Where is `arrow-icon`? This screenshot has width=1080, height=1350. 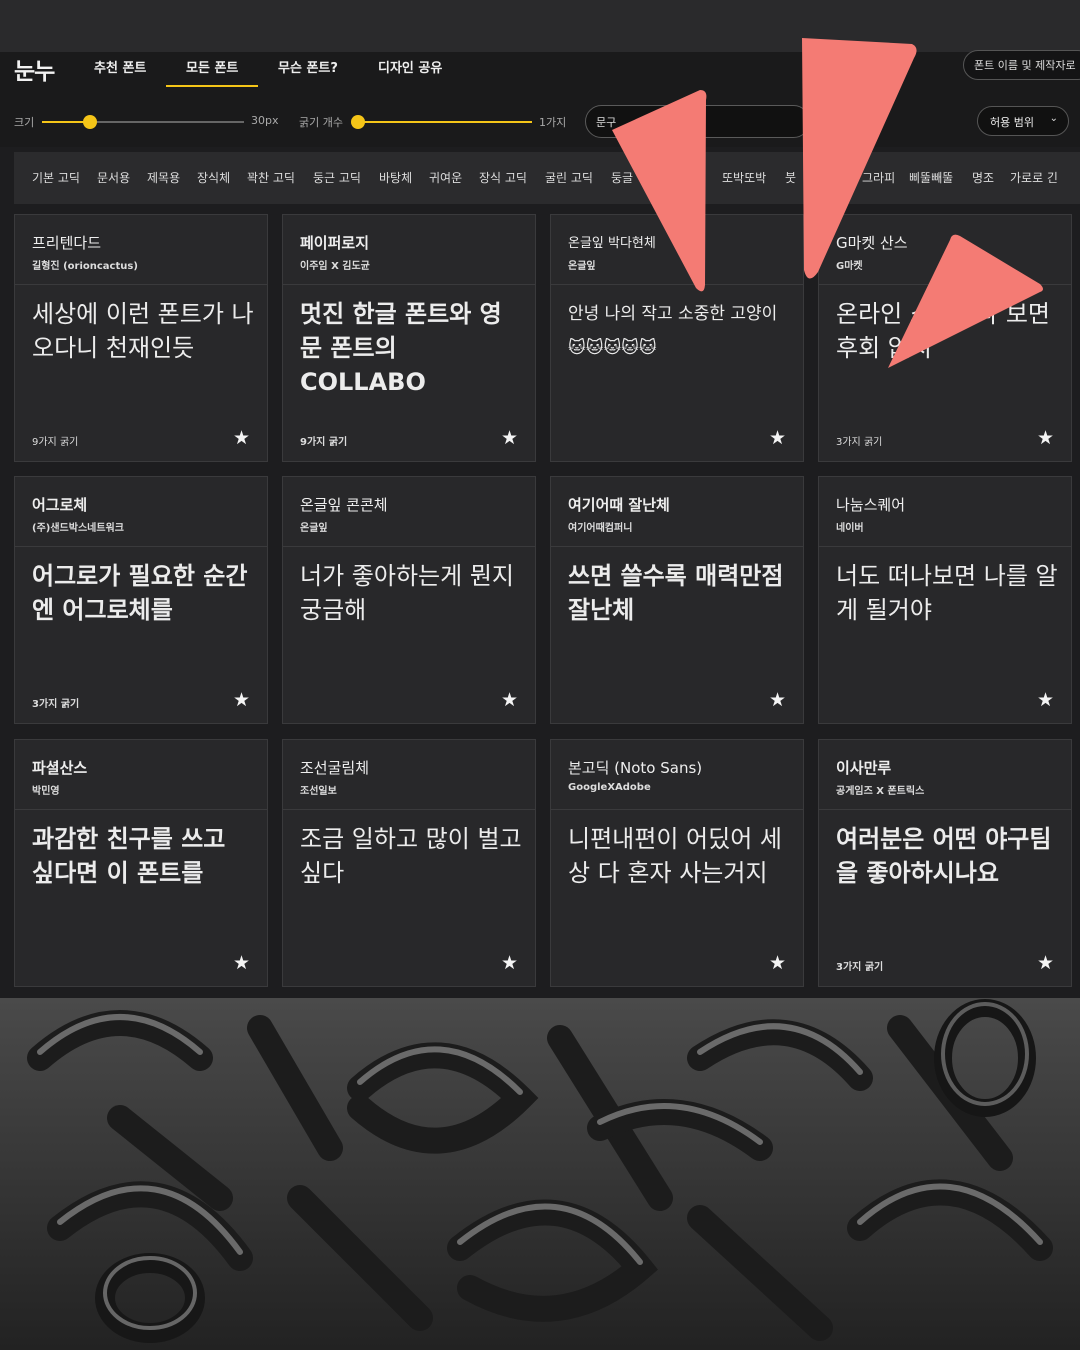
arrow-icon is located at coordinates (827, 203).